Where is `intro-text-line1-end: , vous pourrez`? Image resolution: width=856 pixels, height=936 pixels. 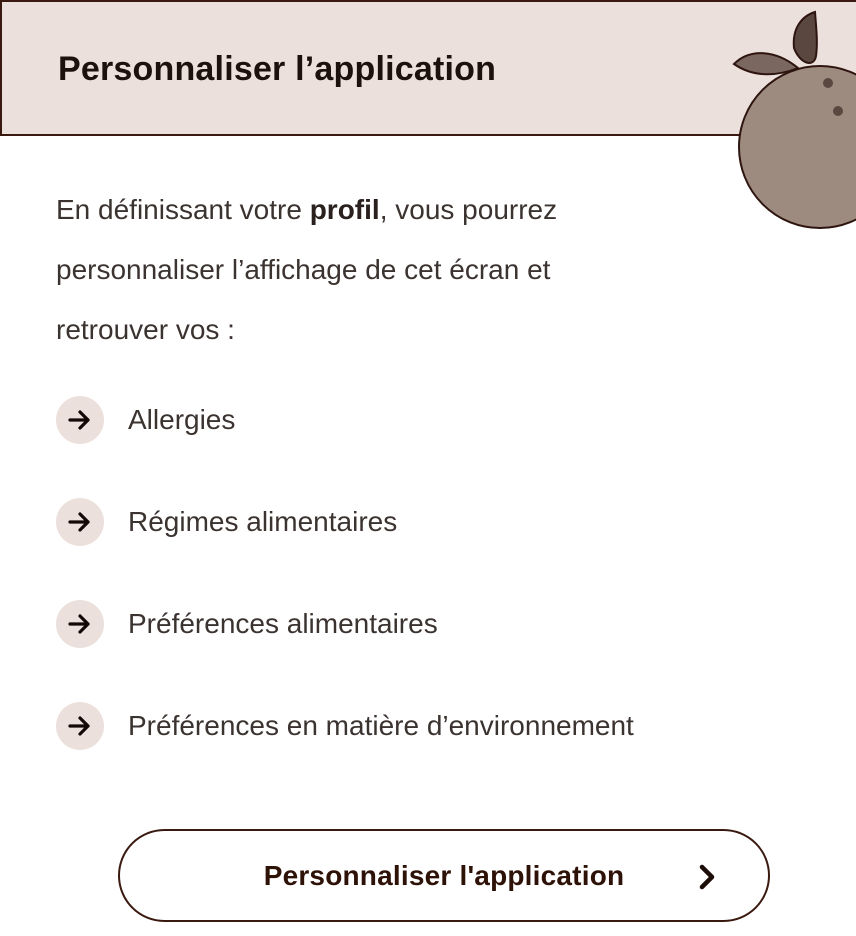 intro-text-line1-end: , vous pourrez is located at coordinates (468, 209).